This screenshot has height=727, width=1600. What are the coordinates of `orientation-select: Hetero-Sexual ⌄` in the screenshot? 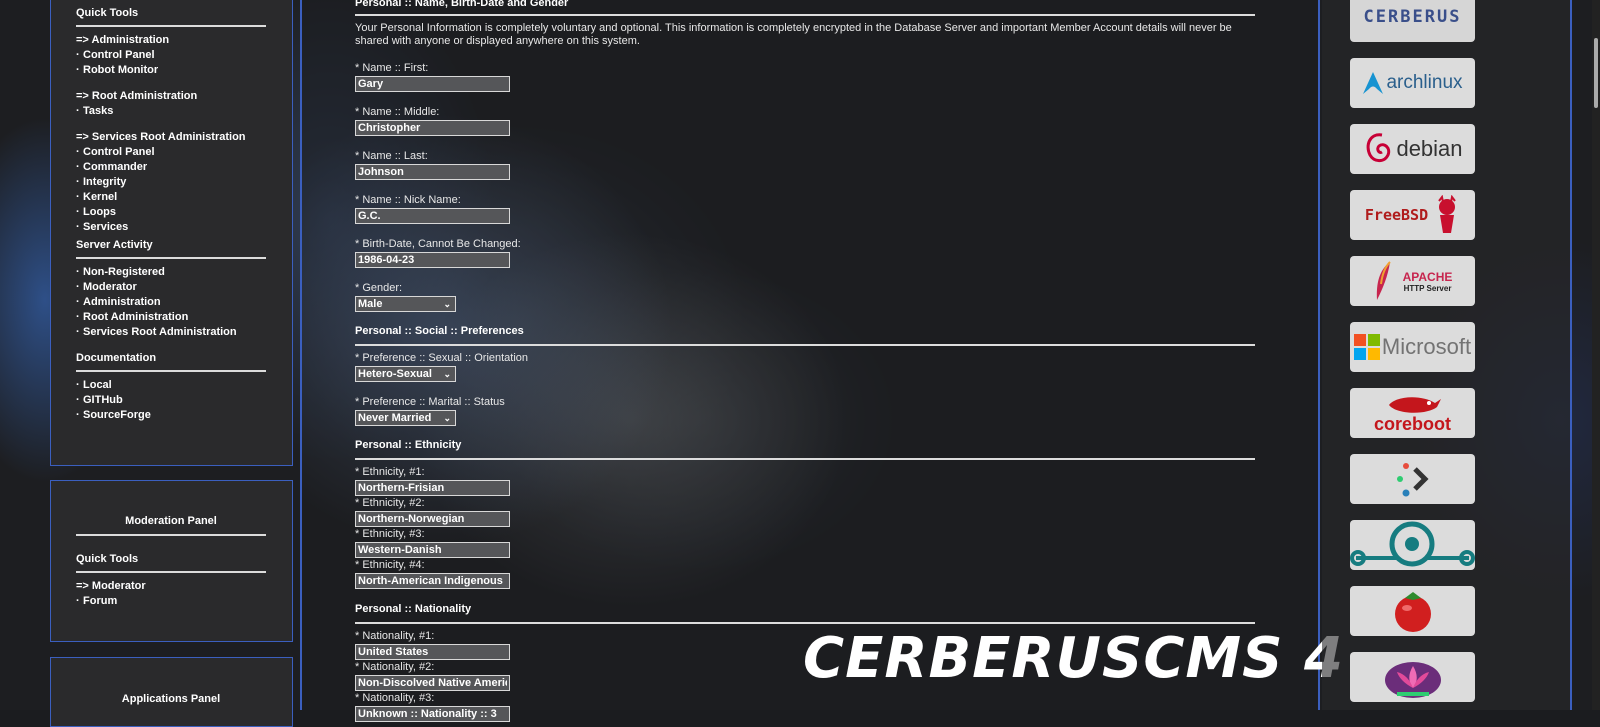 It's located at (405, 374).